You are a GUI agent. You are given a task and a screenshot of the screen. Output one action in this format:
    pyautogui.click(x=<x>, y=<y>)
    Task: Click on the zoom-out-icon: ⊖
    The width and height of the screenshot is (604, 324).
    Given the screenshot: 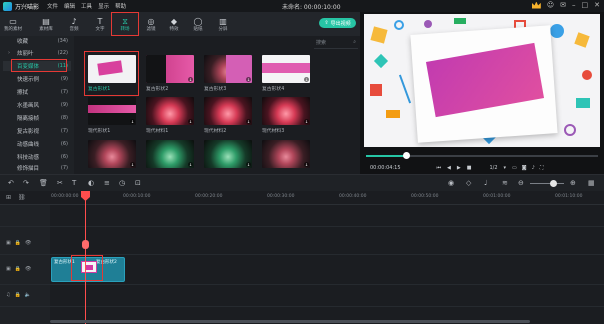 What is the action you would take?
    pyautogui.click(x=521, y=183)
    